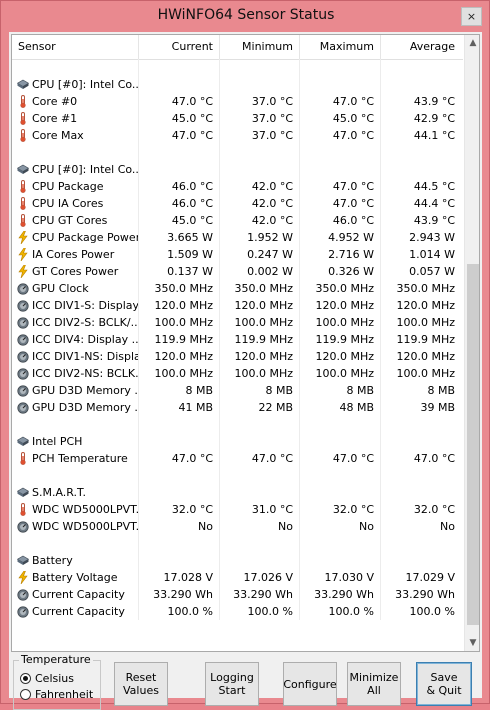  What do you see at coordinates (472, 43) in the screenshot?
I see `scroll-up-button: ▲` at bounding box center [472, 43].